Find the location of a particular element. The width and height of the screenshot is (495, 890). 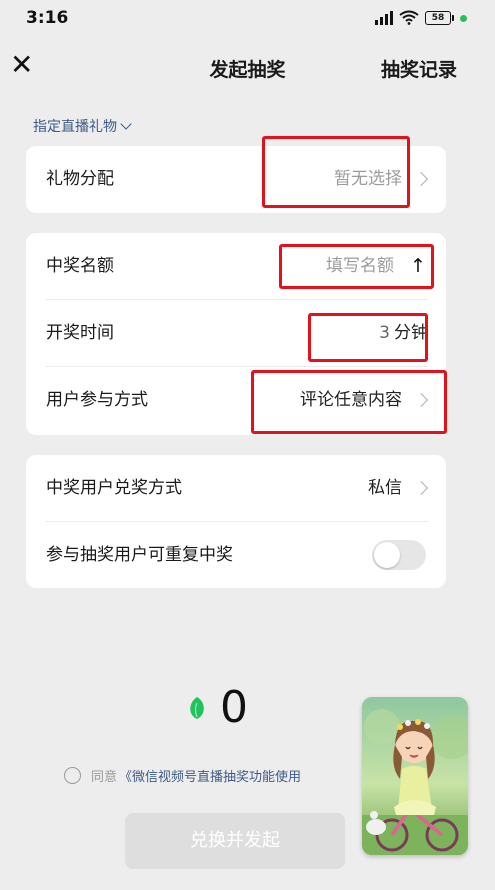

coin-count: 0 is located at coordinates (234, 707).